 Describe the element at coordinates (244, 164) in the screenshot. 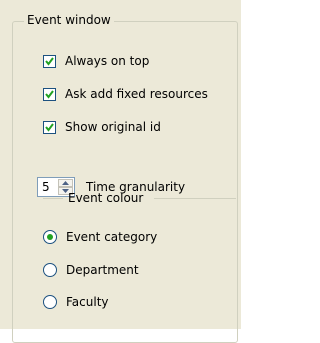

I see `window-edge` at that location.